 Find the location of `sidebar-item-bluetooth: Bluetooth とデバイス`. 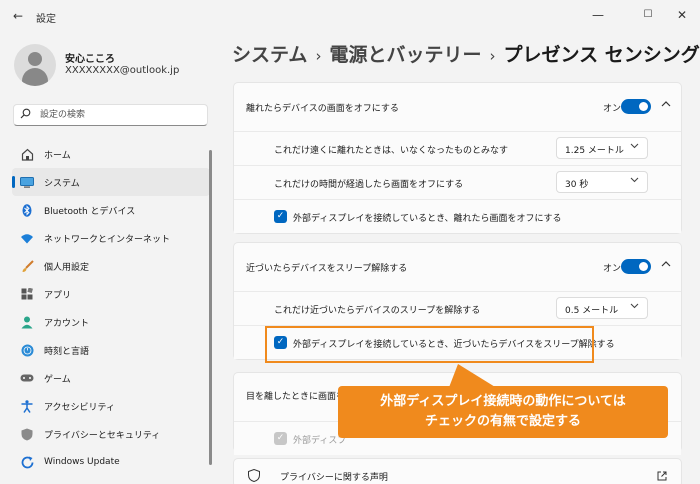

sidebar-item-bluetooth: Bluetooth とデバイス is located at coordinates (111, 210).